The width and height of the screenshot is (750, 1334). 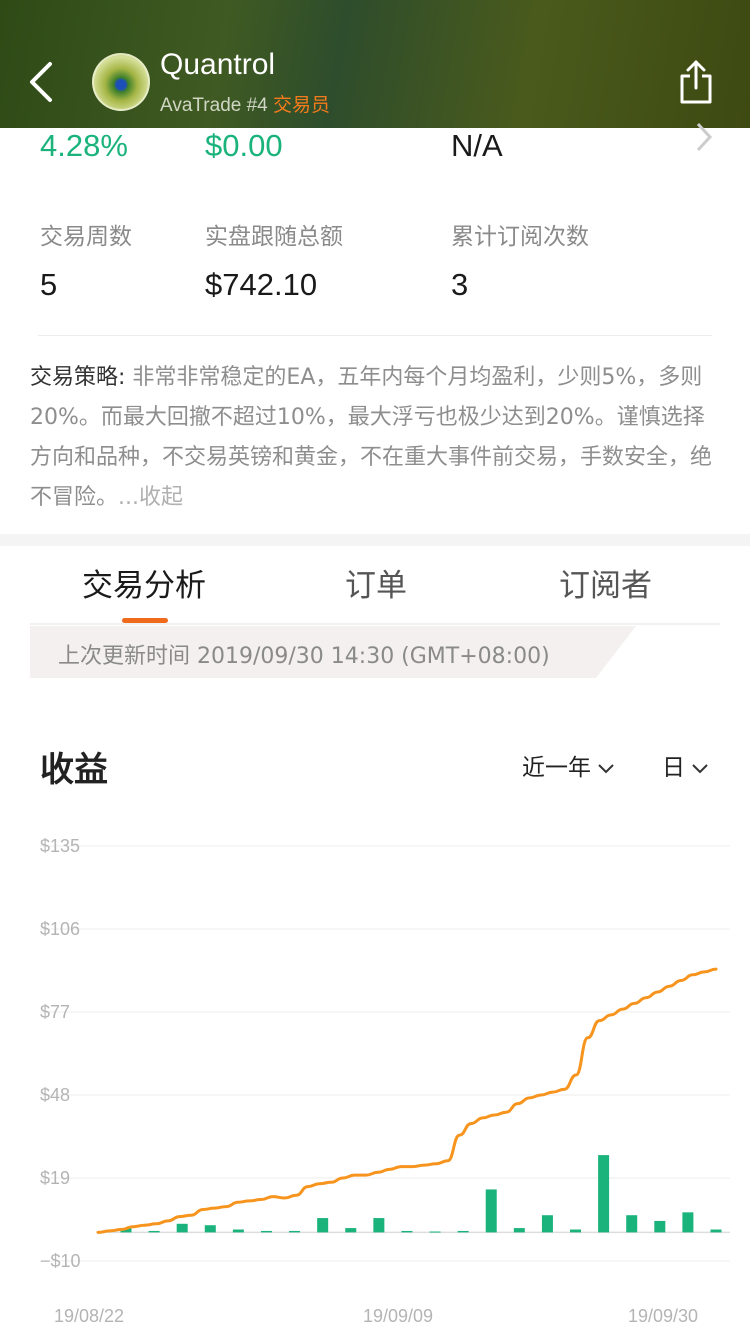 I want to click on x-tick-label: 19/09/30, so click(x=663, y=1316).